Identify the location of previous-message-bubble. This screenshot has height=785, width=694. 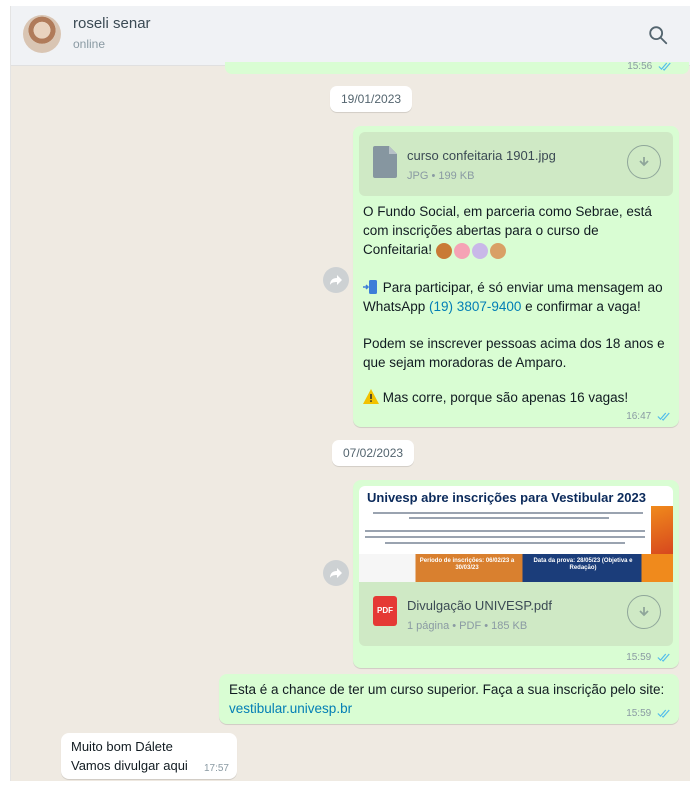
(457, 68).